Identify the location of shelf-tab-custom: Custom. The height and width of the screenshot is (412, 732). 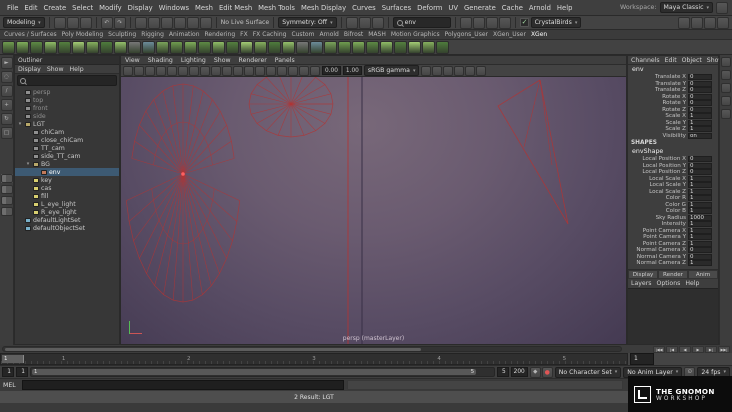
(302, 34).